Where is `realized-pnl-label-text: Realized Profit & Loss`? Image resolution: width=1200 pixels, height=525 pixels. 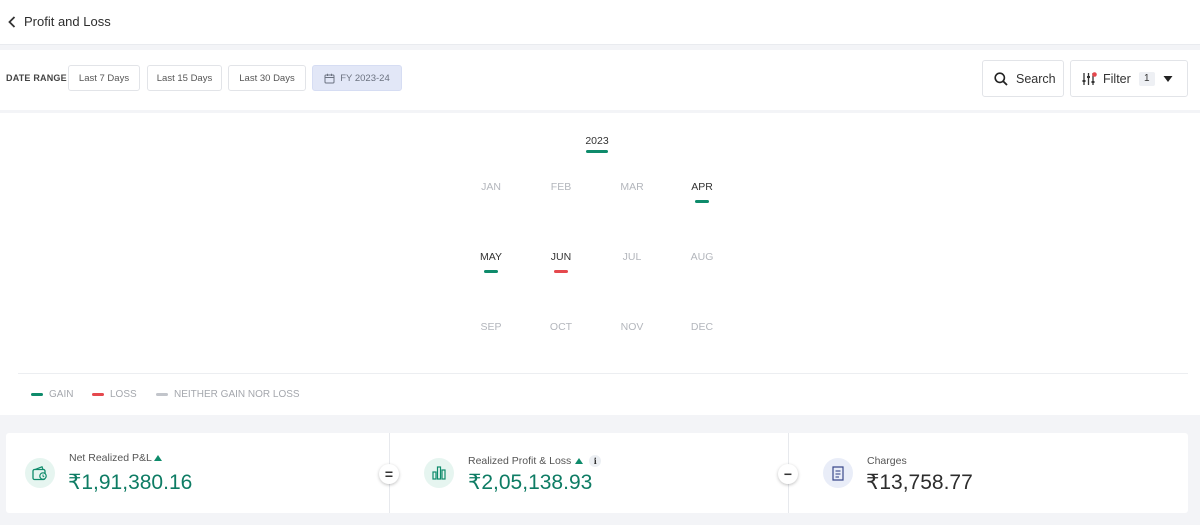 realized-pnl-label-text: Realized Profit & Loss is located at coordinates (520, 461).